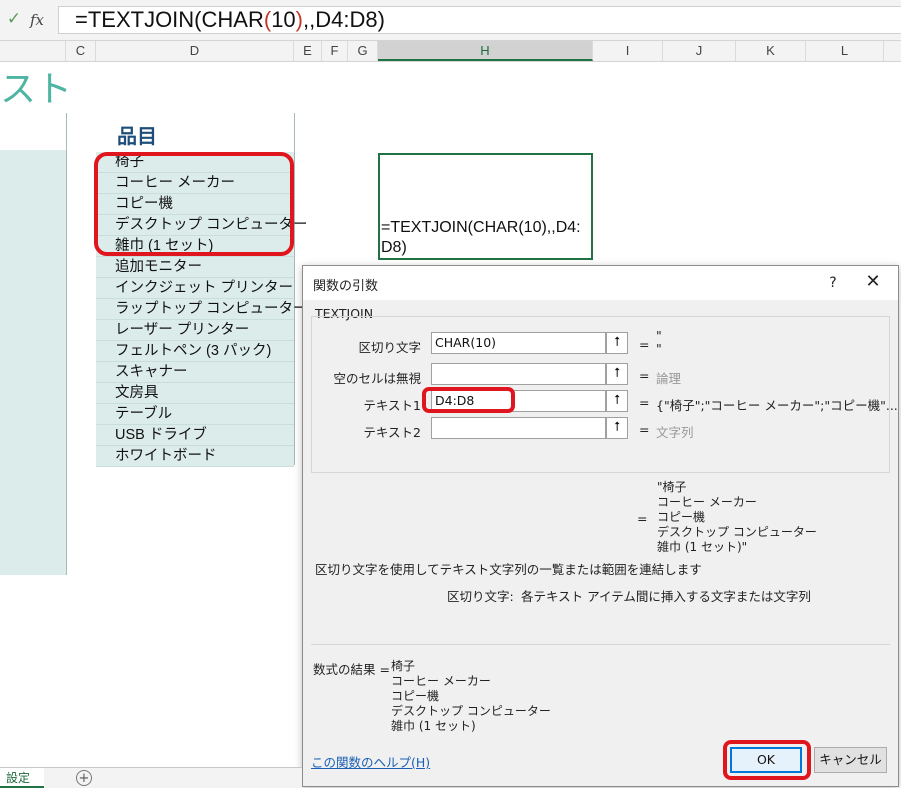 This screenshot has height=788, width=901. Describe the element at coordinates (363, 51) in the screenshot. I see `column-header-g: G` at that location.